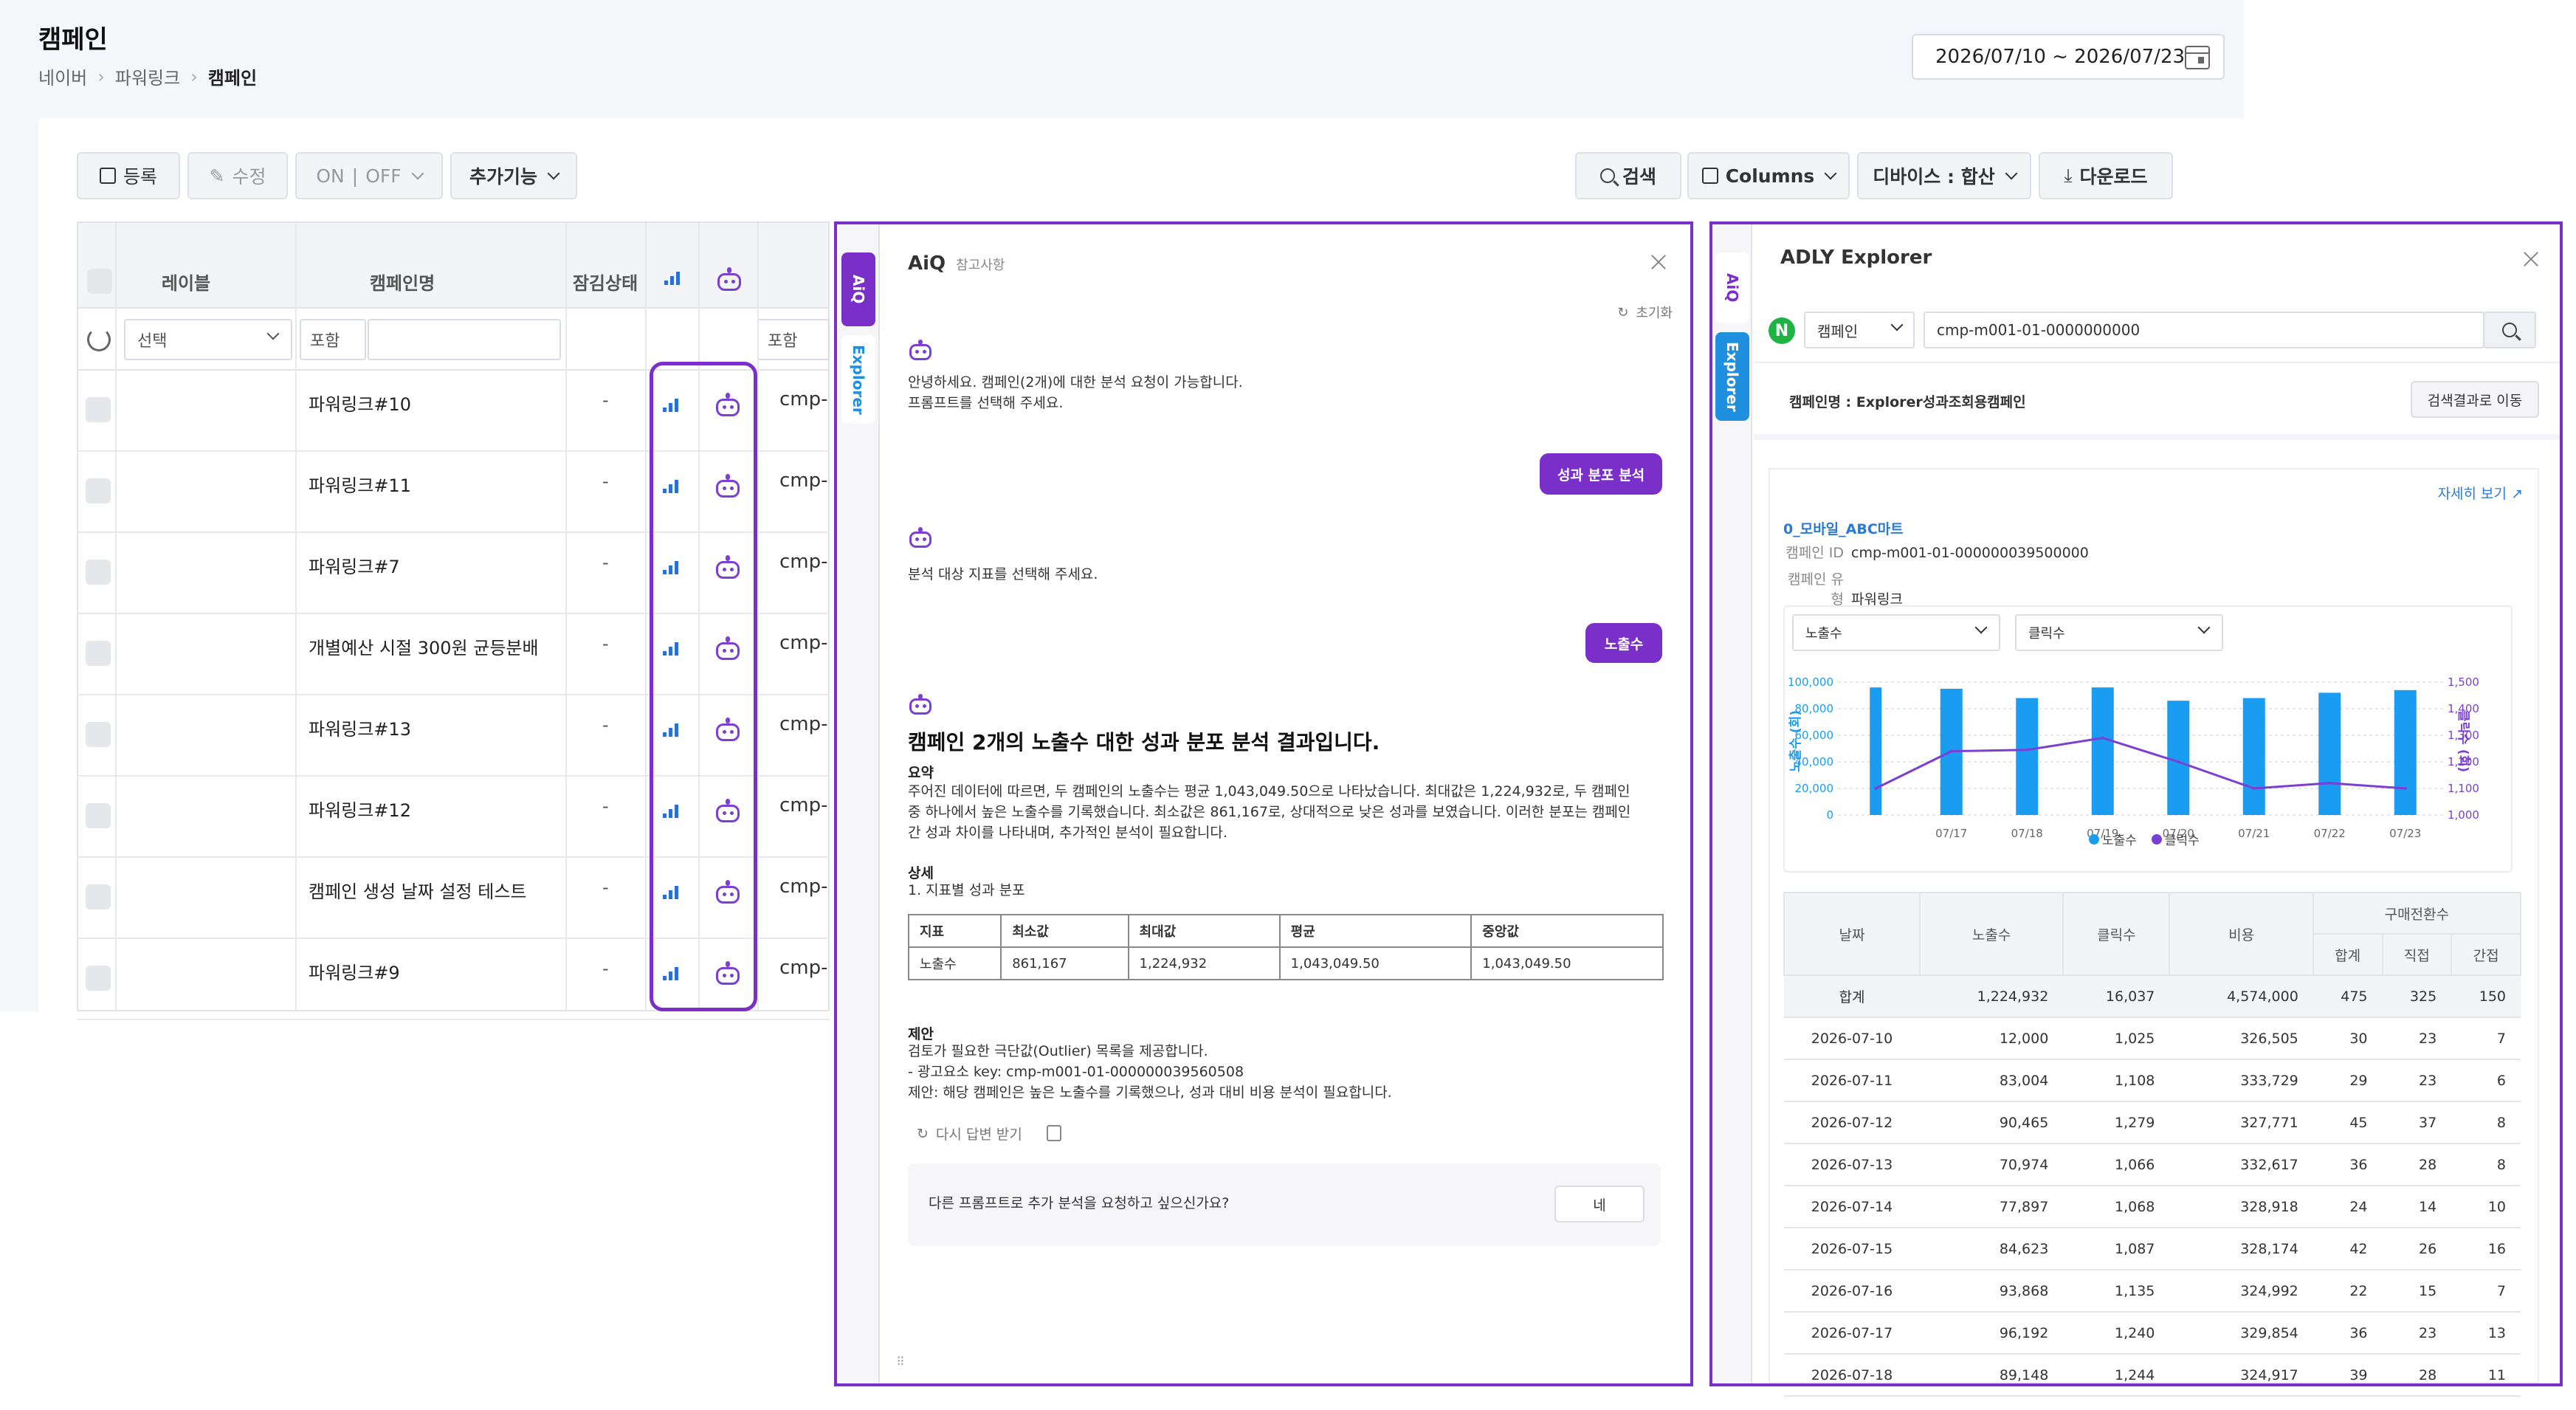  Describe the element at coordinates (2464, 815) in the screenshot. I see `right-tick-label: 1,000` at that location.